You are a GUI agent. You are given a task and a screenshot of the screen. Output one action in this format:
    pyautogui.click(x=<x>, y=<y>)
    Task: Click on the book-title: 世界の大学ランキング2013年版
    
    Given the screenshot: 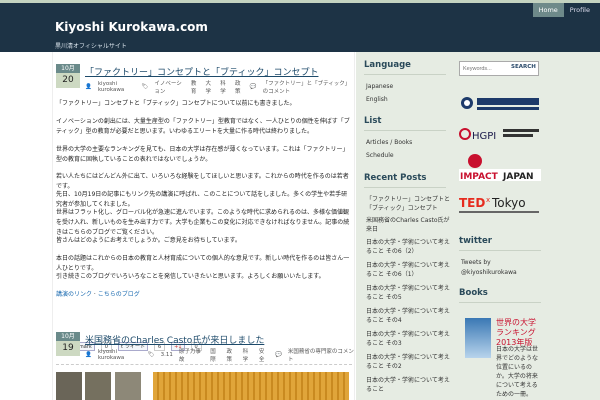 What is the action you would take?
    pyautogui.click(x=518, y=333)
    